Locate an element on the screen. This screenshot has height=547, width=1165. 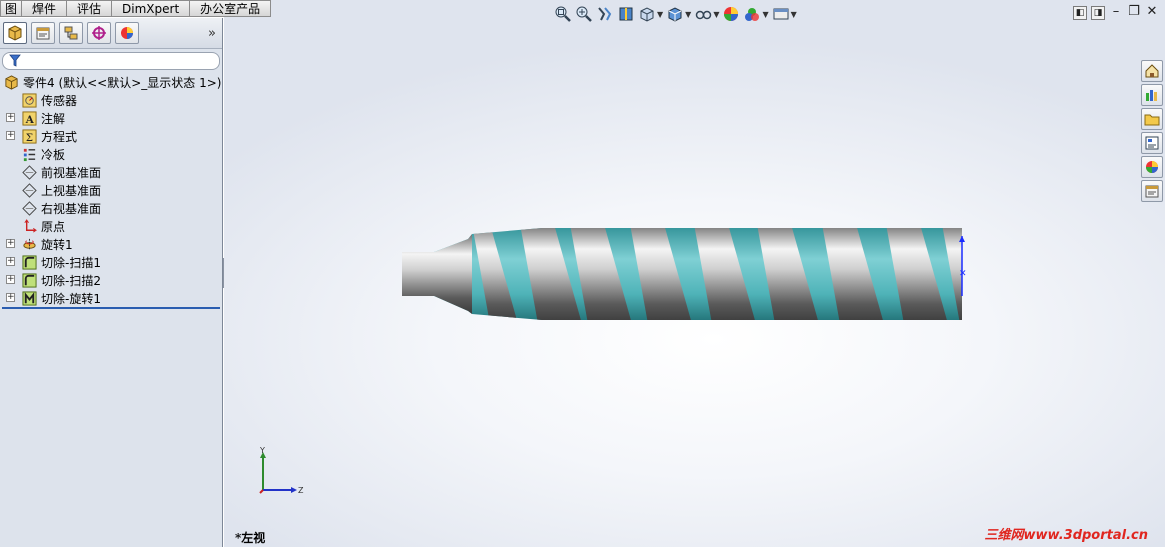
close-button: ✕ is located at coordinates (1152, 12).